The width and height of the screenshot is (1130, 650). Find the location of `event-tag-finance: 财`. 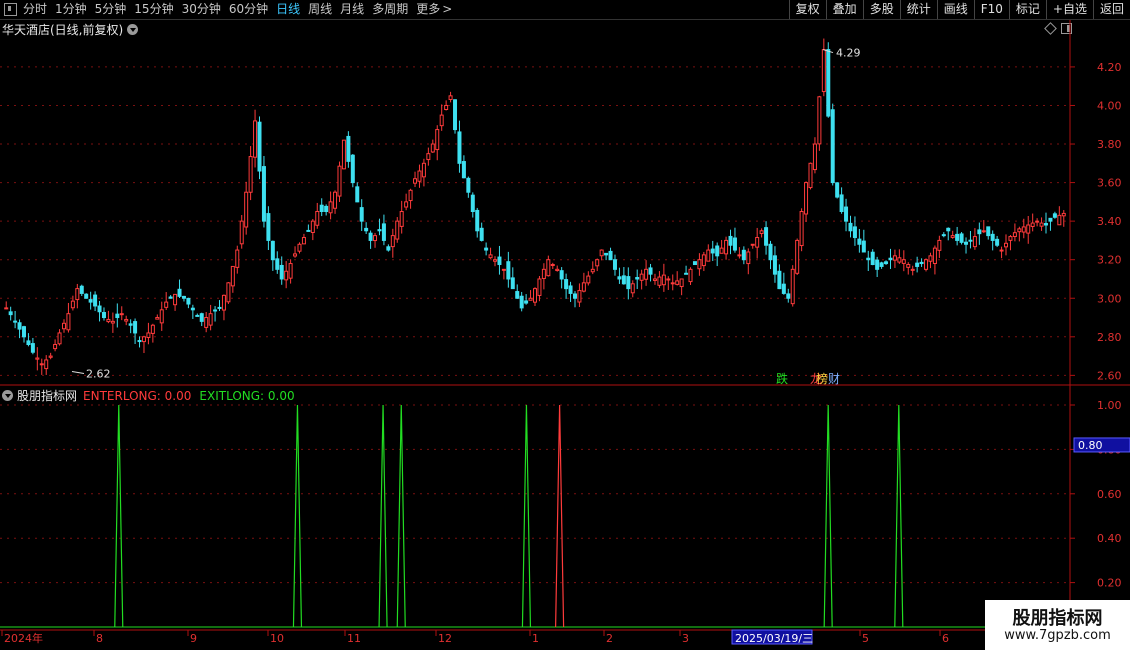

event-tag-finance: 财 is located at coordinates (834, 378).